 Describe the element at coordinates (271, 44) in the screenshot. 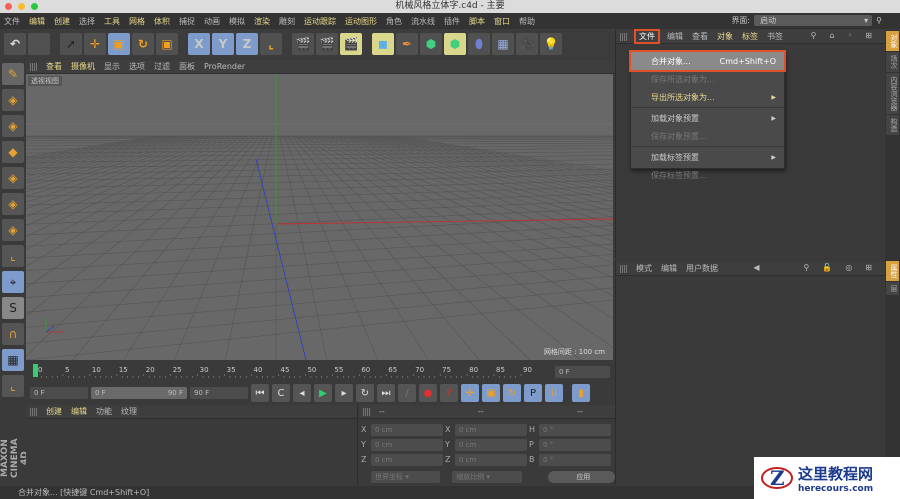

I see `coordinate-system-icon: ⌞` at that location.